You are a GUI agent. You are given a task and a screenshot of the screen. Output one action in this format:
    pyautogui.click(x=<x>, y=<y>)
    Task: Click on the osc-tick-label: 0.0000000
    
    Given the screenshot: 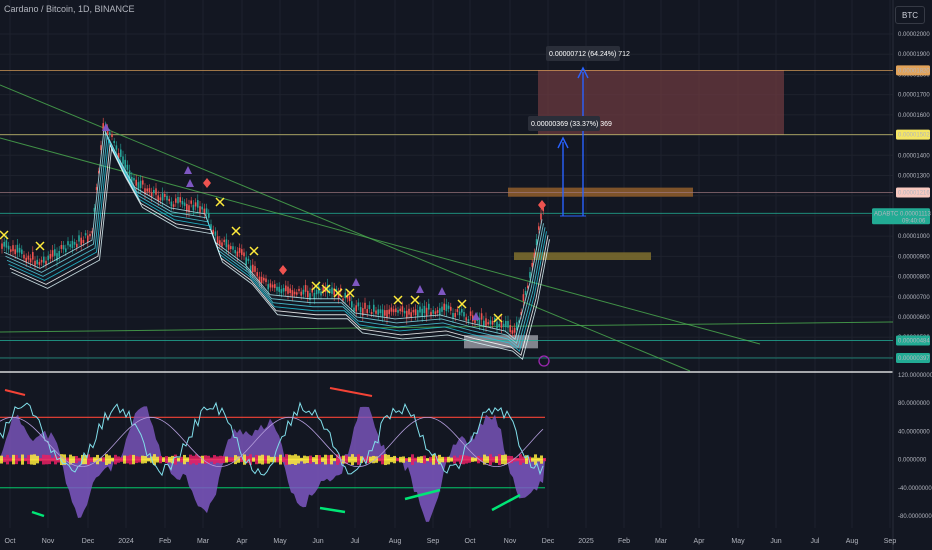 What is the action you would take?
    pyautogui.click(x=912, y=461)
    